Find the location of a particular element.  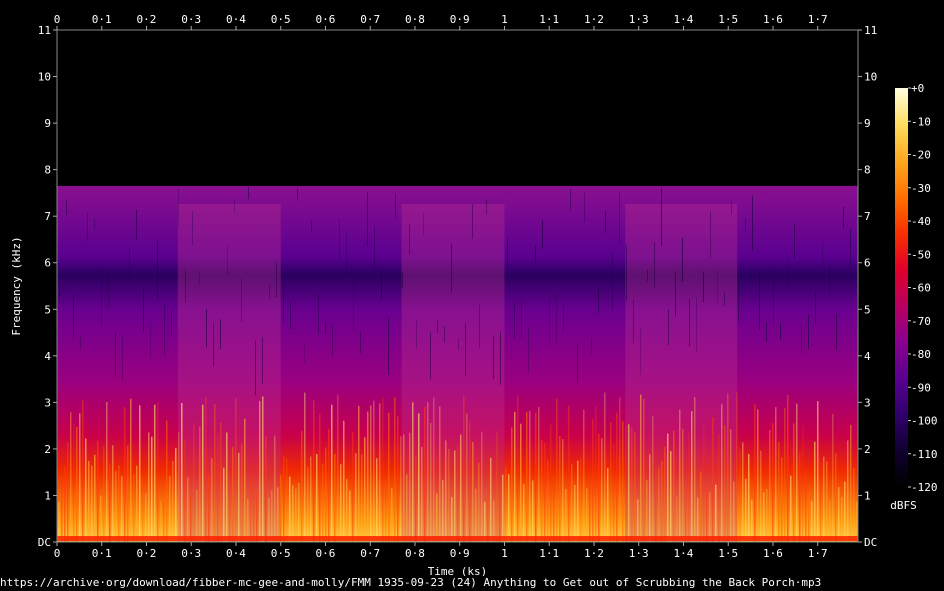

x-tick-label: 1·7 is located at coordinates (818, 19).